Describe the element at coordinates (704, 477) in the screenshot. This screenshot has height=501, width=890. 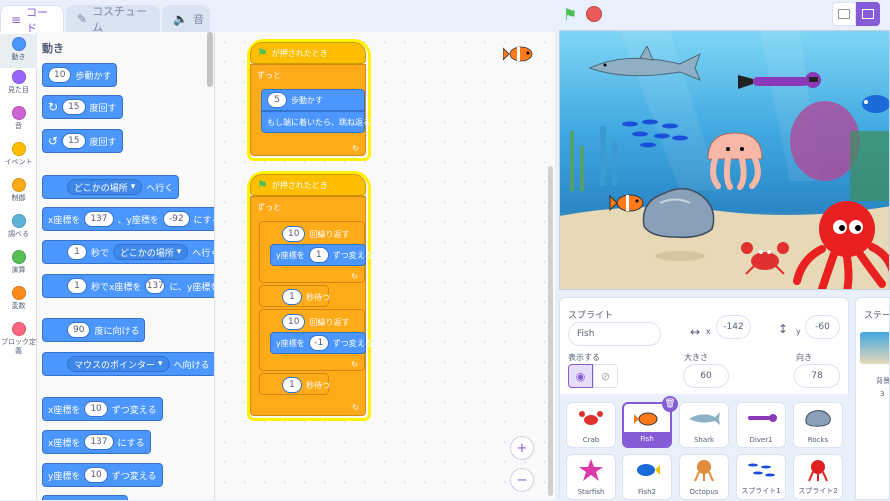
I see `sprite-tile-octopus: Octopus` at that location.